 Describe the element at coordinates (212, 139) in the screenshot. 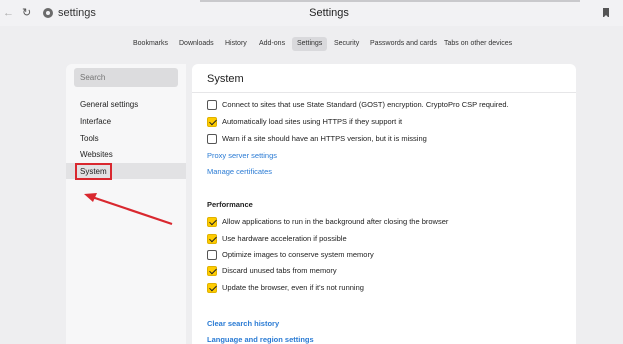

I see `https-warning-checkbox` at that location.